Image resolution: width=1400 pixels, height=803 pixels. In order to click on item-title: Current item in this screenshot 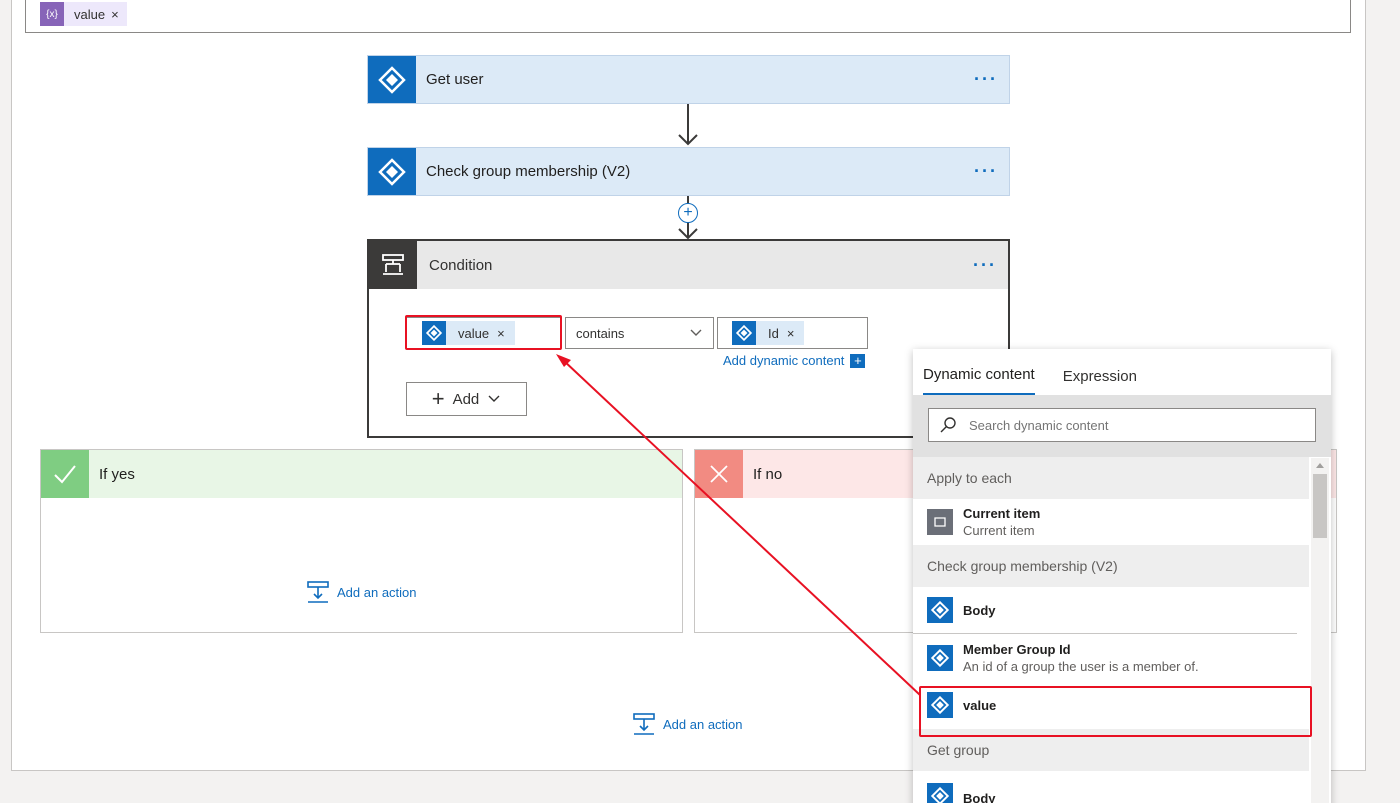, I will do `click(1002, 513)`.